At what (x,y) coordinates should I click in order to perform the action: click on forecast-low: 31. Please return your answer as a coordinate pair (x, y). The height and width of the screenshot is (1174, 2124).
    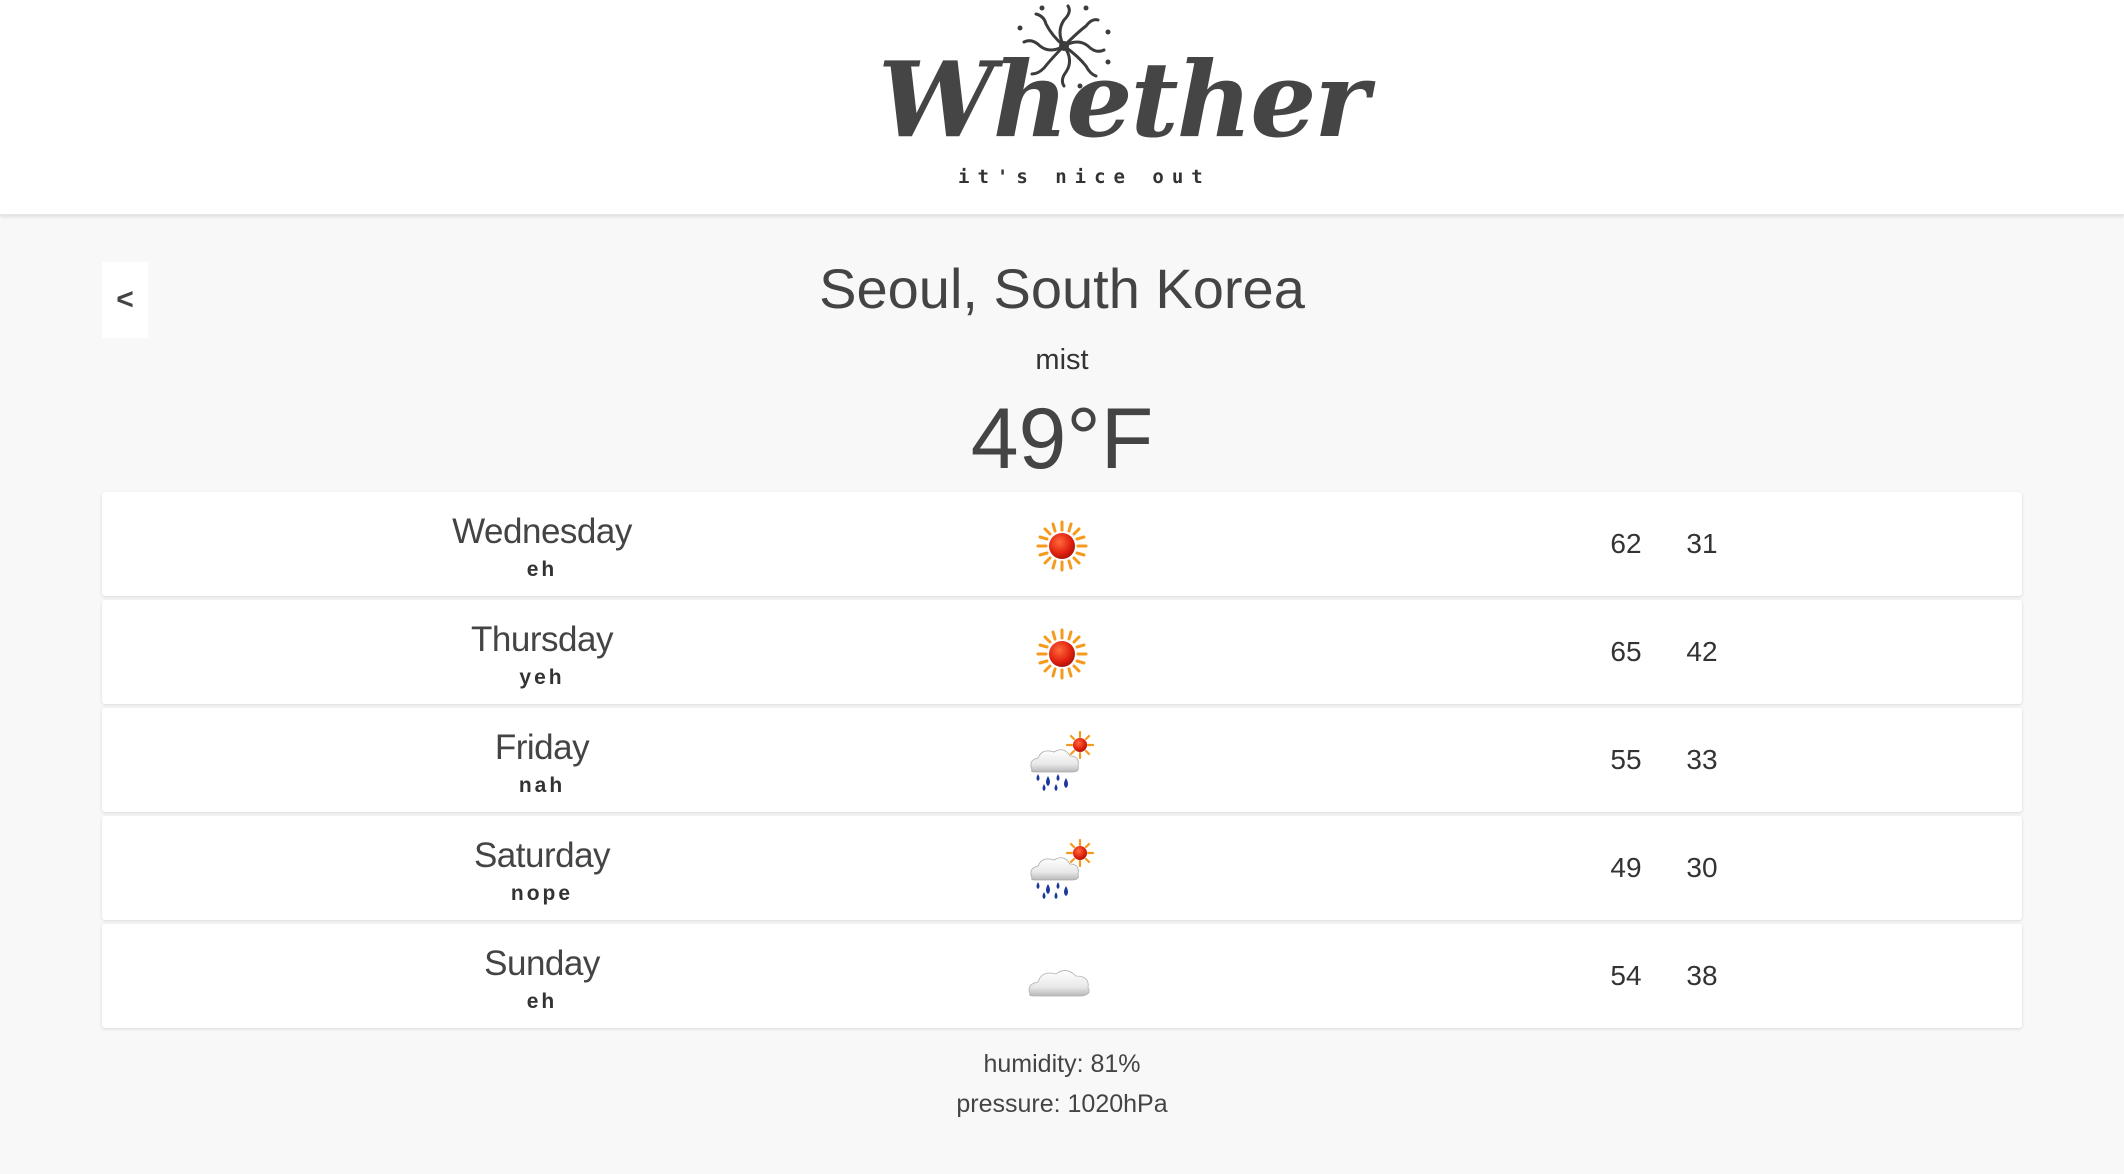
    Looking at the image, I should click on (1702, 543).